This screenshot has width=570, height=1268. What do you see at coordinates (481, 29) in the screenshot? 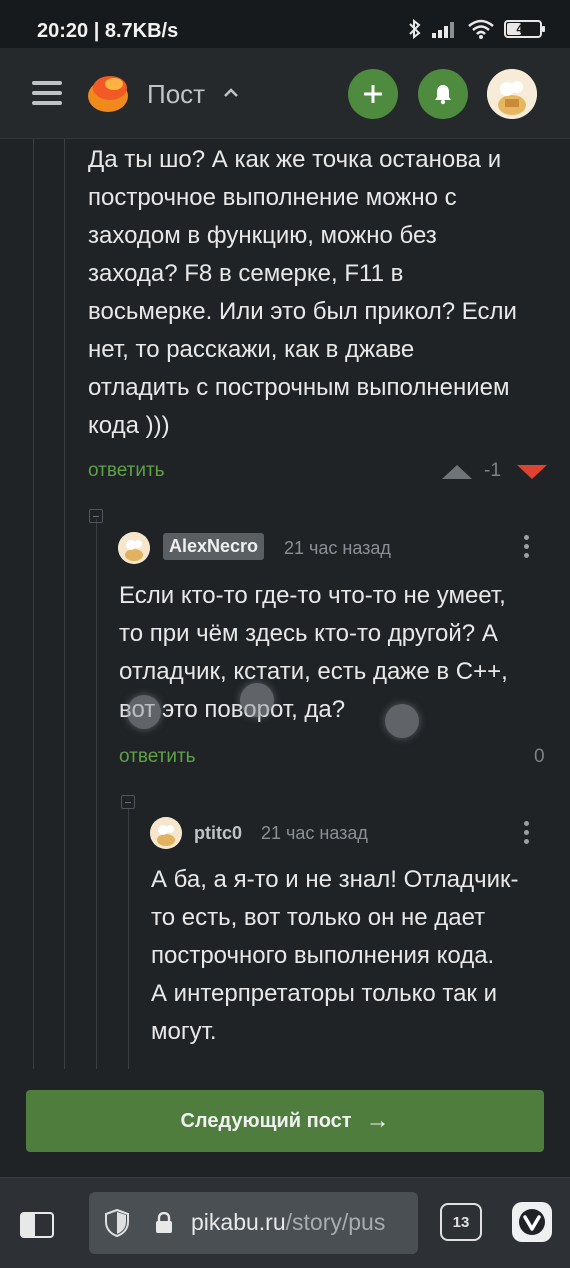
I see `wifi-icon` at bounding box center [481, 29].